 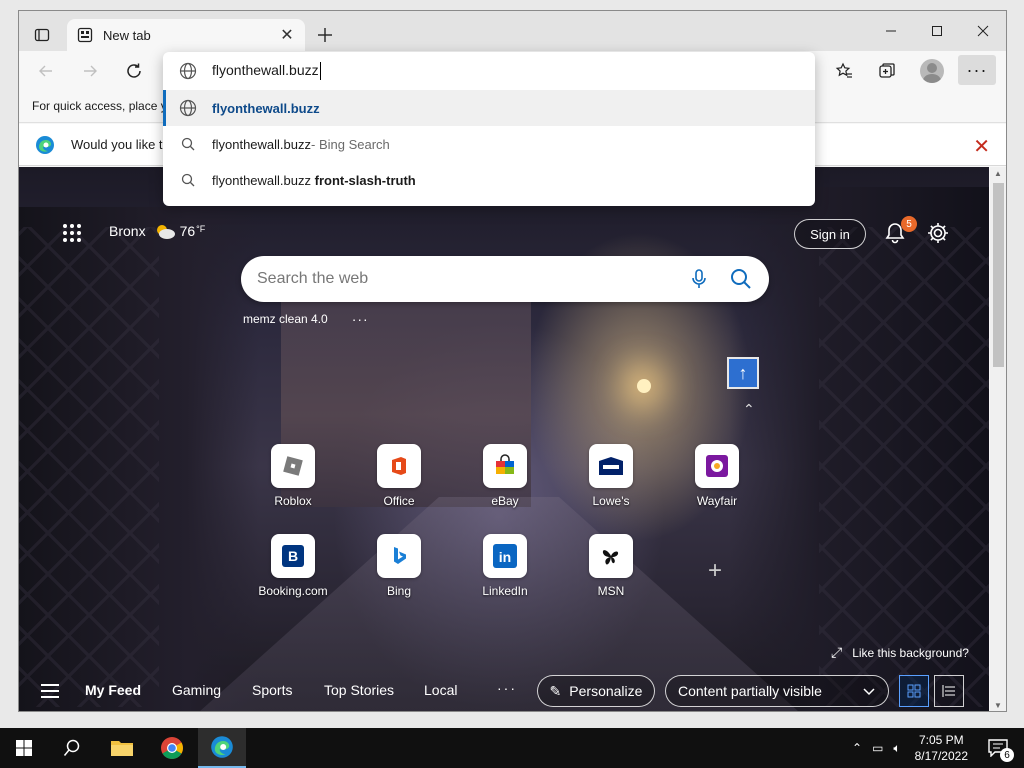 What do you see at coordinates (365, 180) in the screenshot?
I see `suggestion-suffix: front-slash-truth` at bounding box center [365, 180].